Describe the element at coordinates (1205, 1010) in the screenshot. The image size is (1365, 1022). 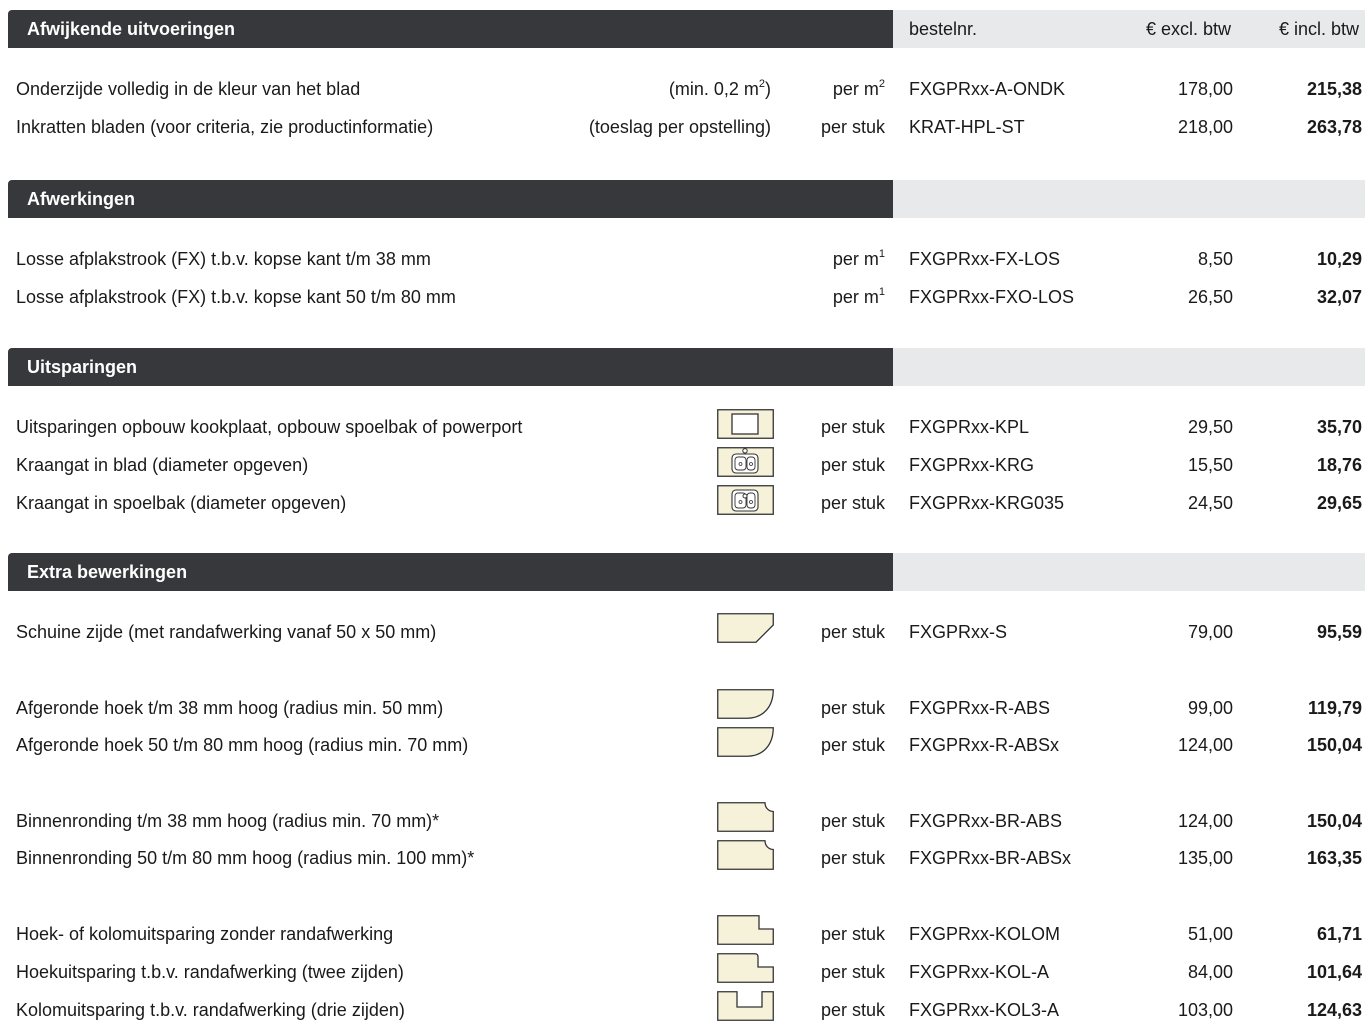
I see `row-price-excl: 103,00` at that location.